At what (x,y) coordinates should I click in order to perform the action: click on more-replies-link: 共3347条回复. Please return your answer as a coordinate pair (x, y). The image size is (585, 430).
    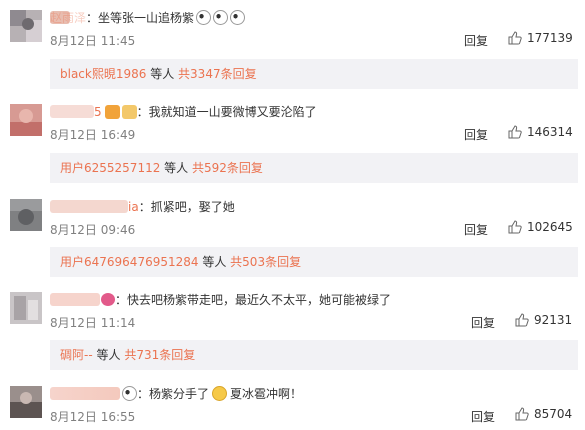
    Looking at the image, I should click on (217, 74).